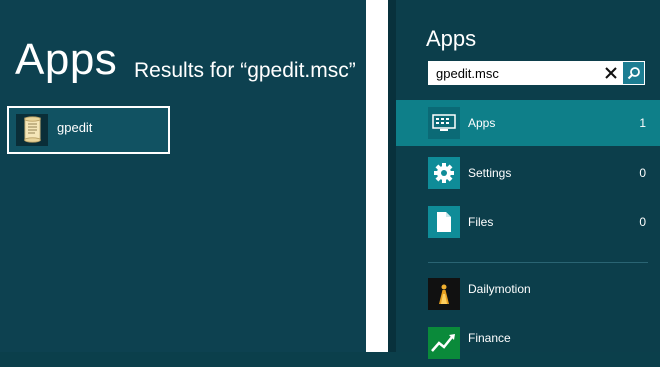 This screenshot has width=660, height=367. Describe the element at coordinates (528, 173) in the screenshot. I see `category-settings: Settings 0` at that location.